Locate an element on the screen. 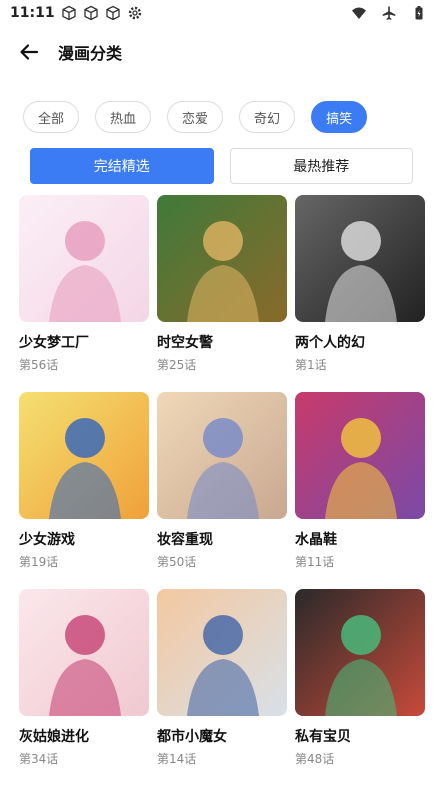 Image resolution: width=443 pixels, height=788 pixels. comic-card: 都市小魔女 第14话 is located at coordinates (222, 687).